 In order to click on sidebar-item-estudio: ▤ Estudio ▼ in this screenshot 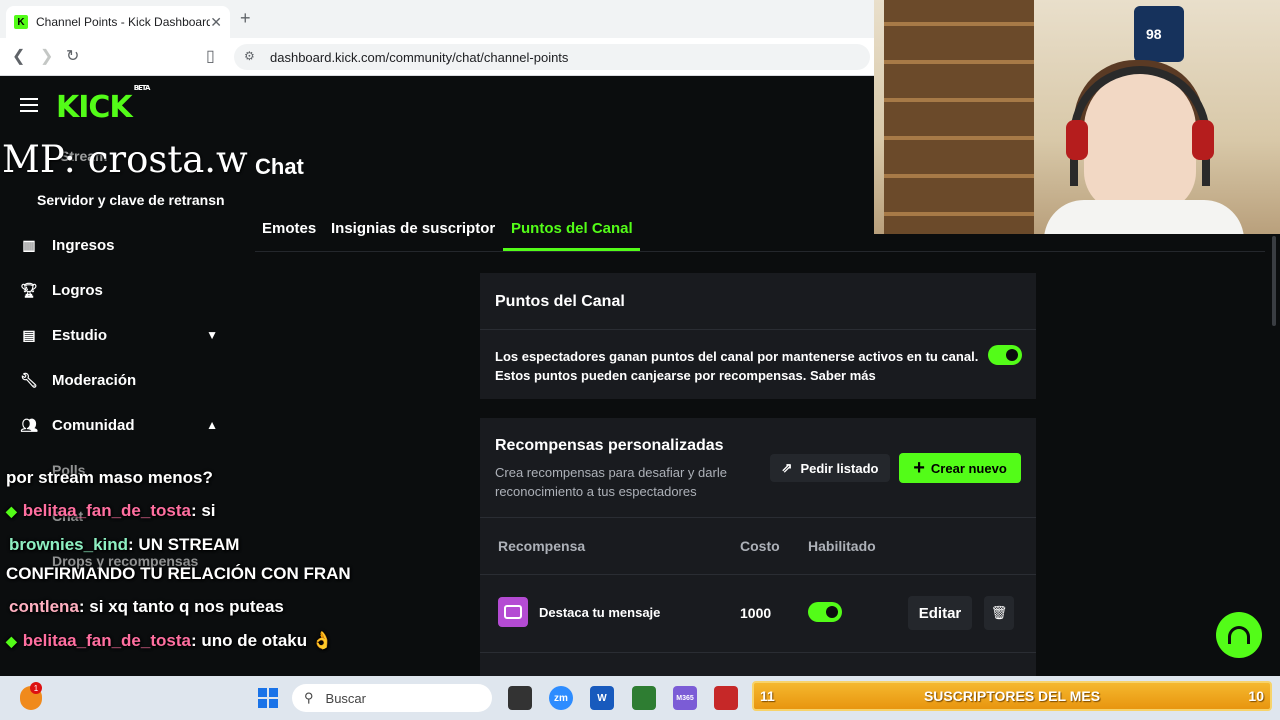, I will do `click(125, 335)`.